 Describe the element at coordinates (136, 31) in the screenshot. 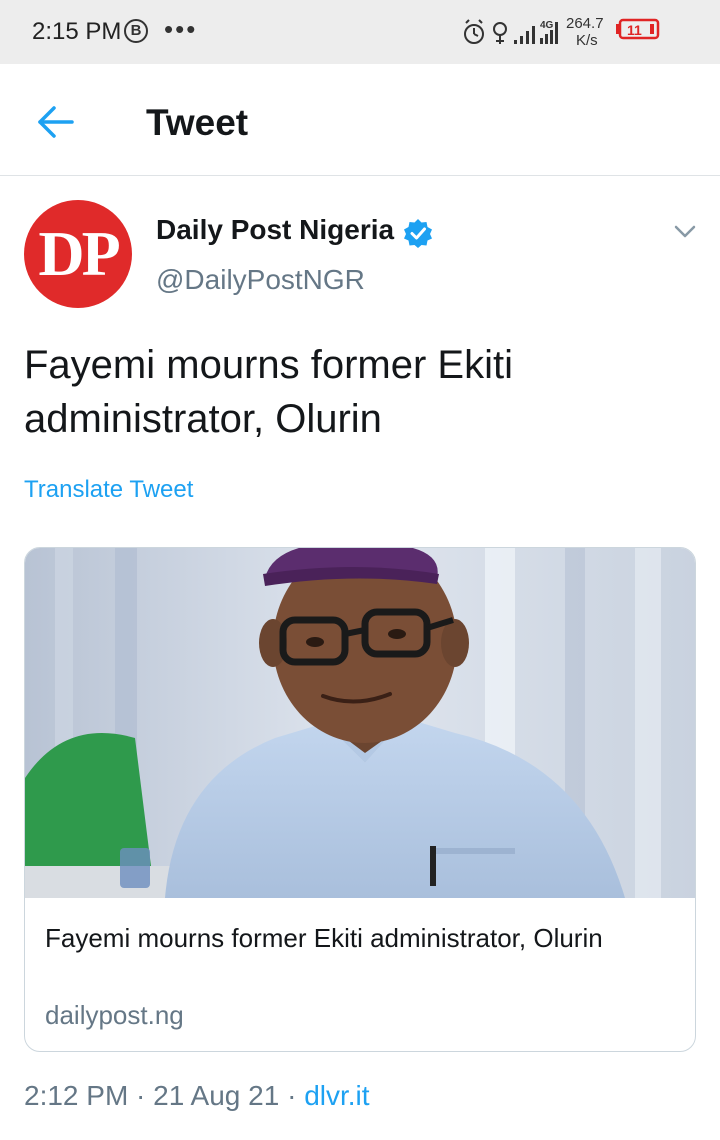

I see `b-badge-icon: B` at that location.